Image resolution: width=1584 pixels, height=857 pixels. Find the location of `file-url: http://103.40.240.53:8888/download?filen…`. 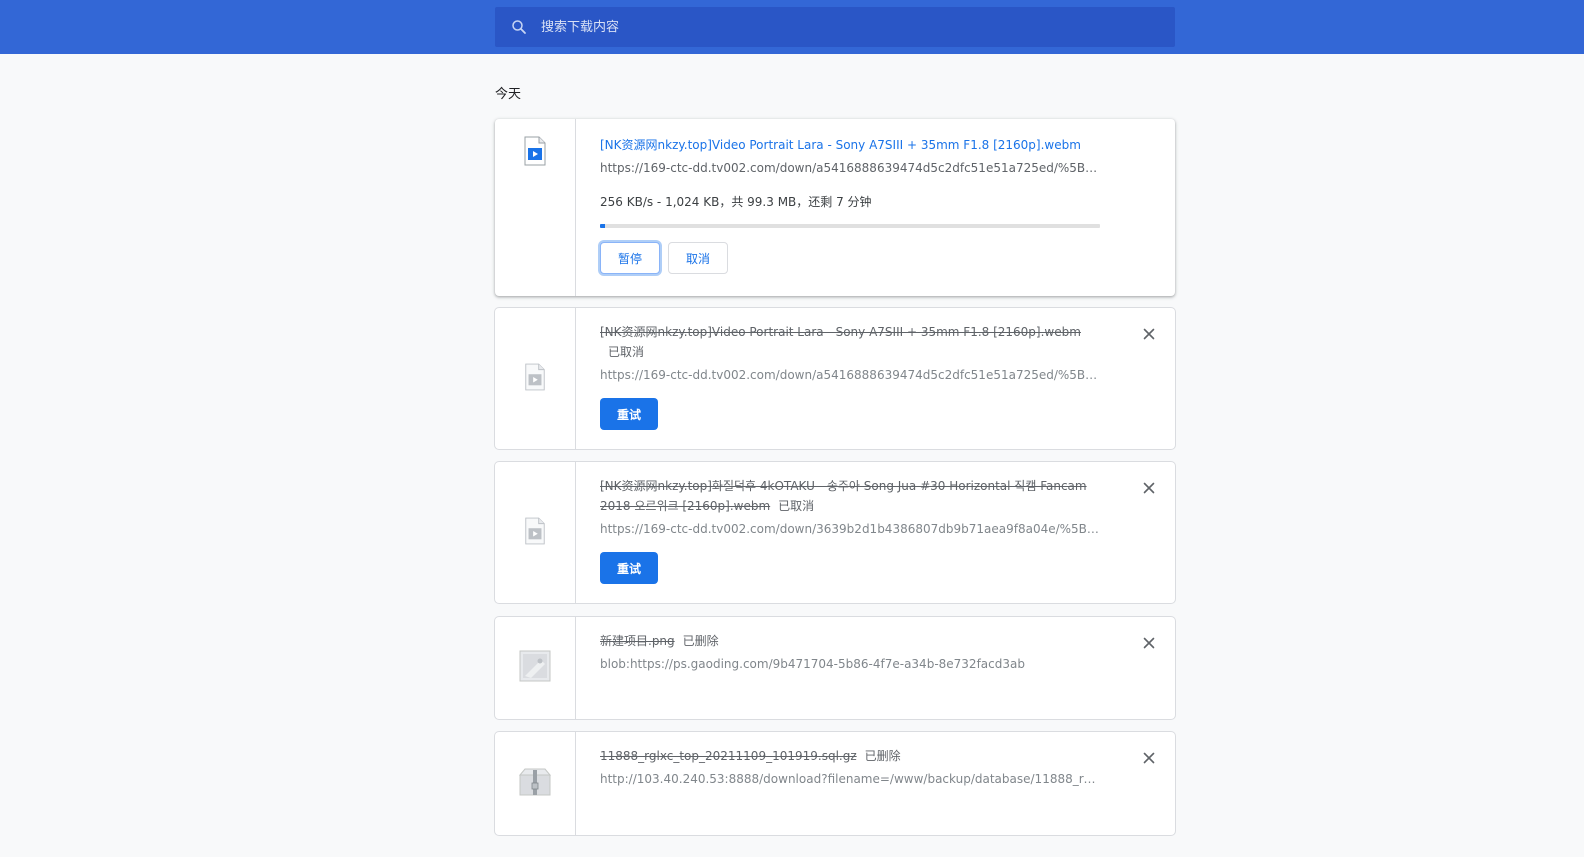

file-url: http://103.40.240.53:8888/download?filen… is located at coordinates (850, 779).